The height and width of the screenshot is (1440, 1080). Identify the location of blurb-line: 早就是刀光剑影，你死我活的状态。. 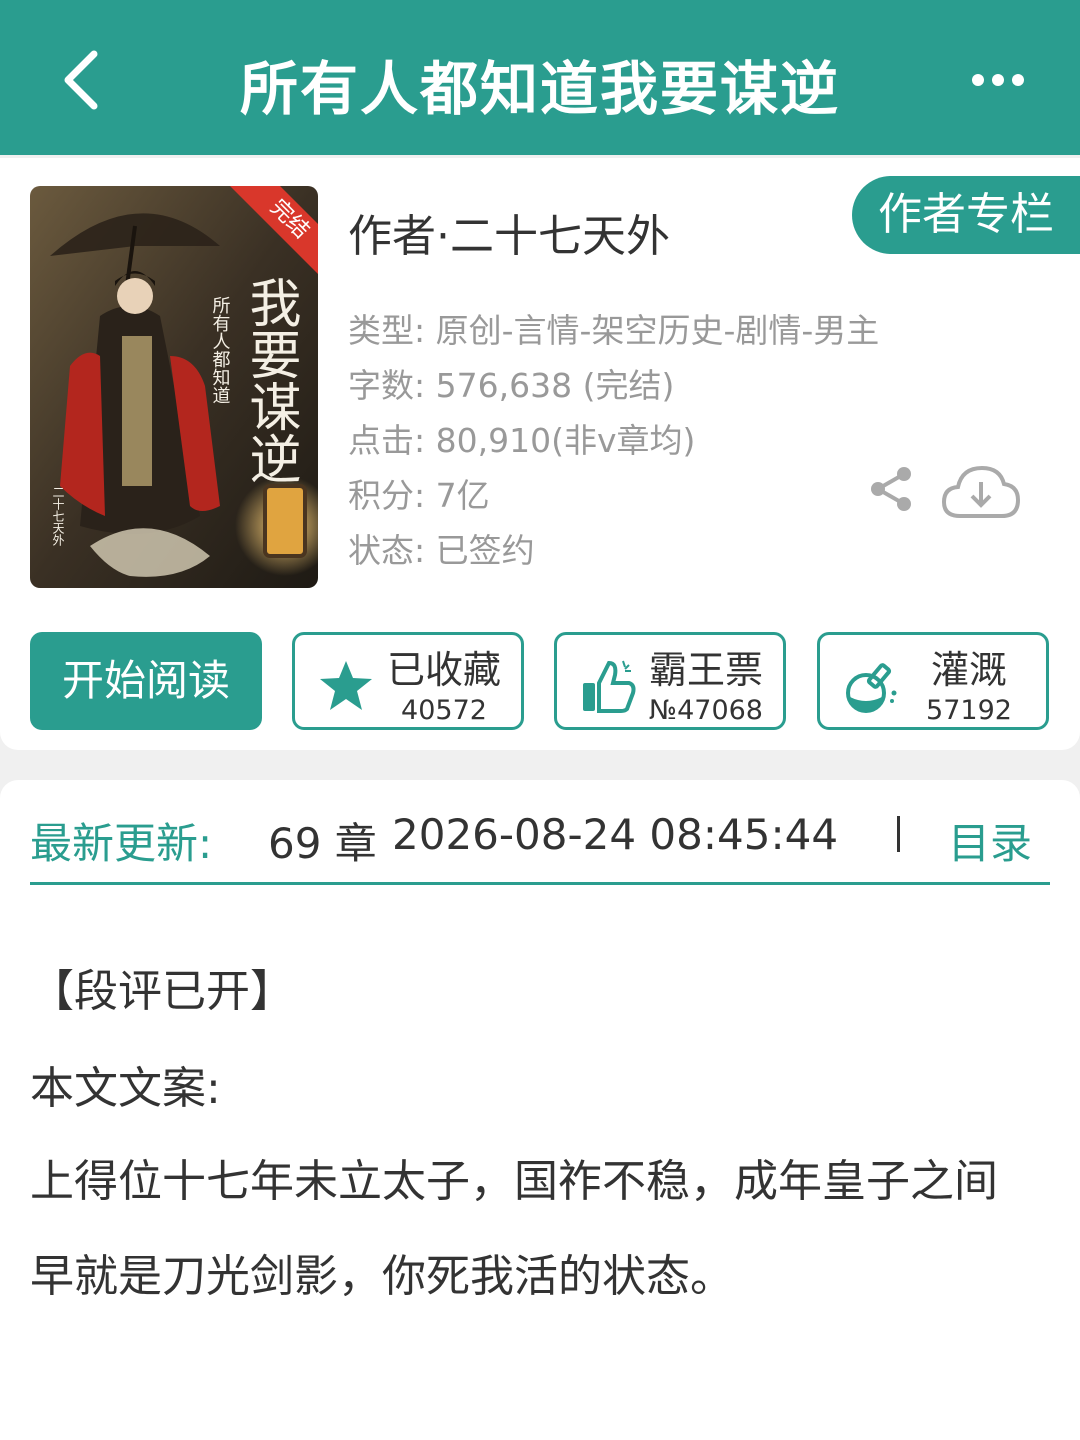
(382, 1276).